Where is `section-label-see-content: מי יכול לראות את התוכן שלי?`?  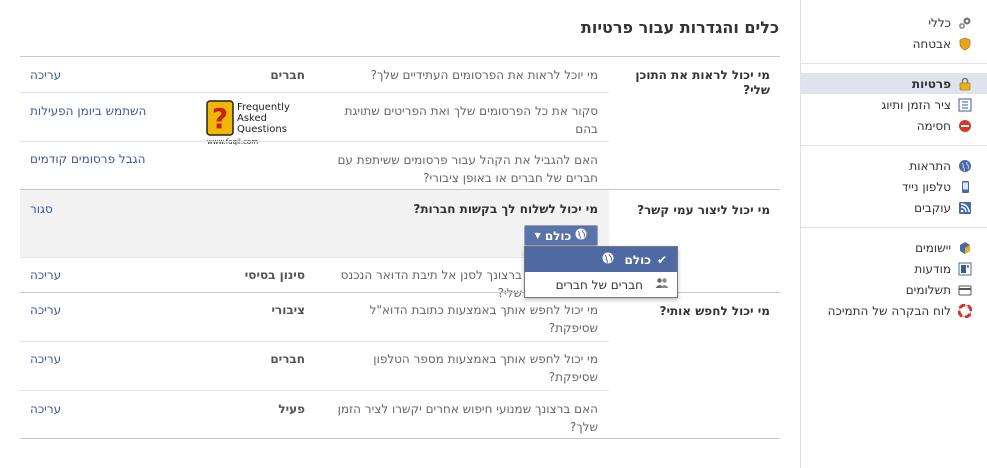
section-label-see-content: מי יכול לראות את התוכן שלי? is located at coordinates (702, 82).